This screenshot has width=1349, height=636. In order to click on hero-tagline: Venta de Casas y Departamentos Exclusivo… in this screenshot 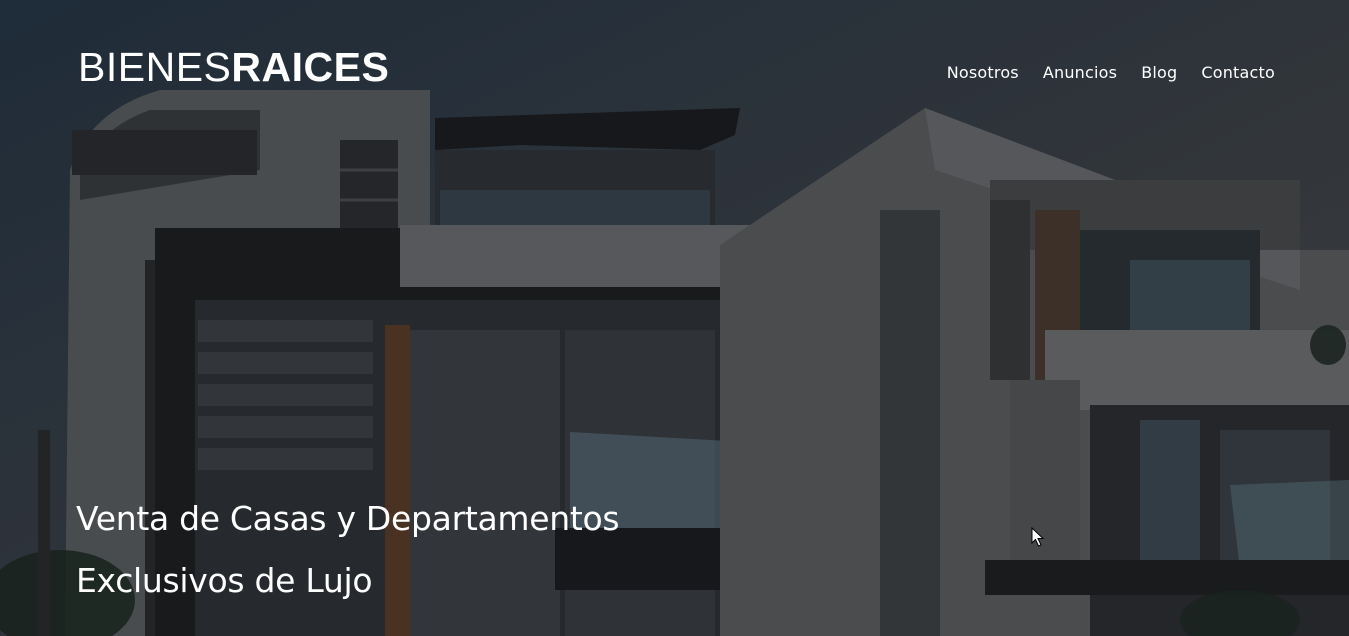, I will do `click(396, 550)`.